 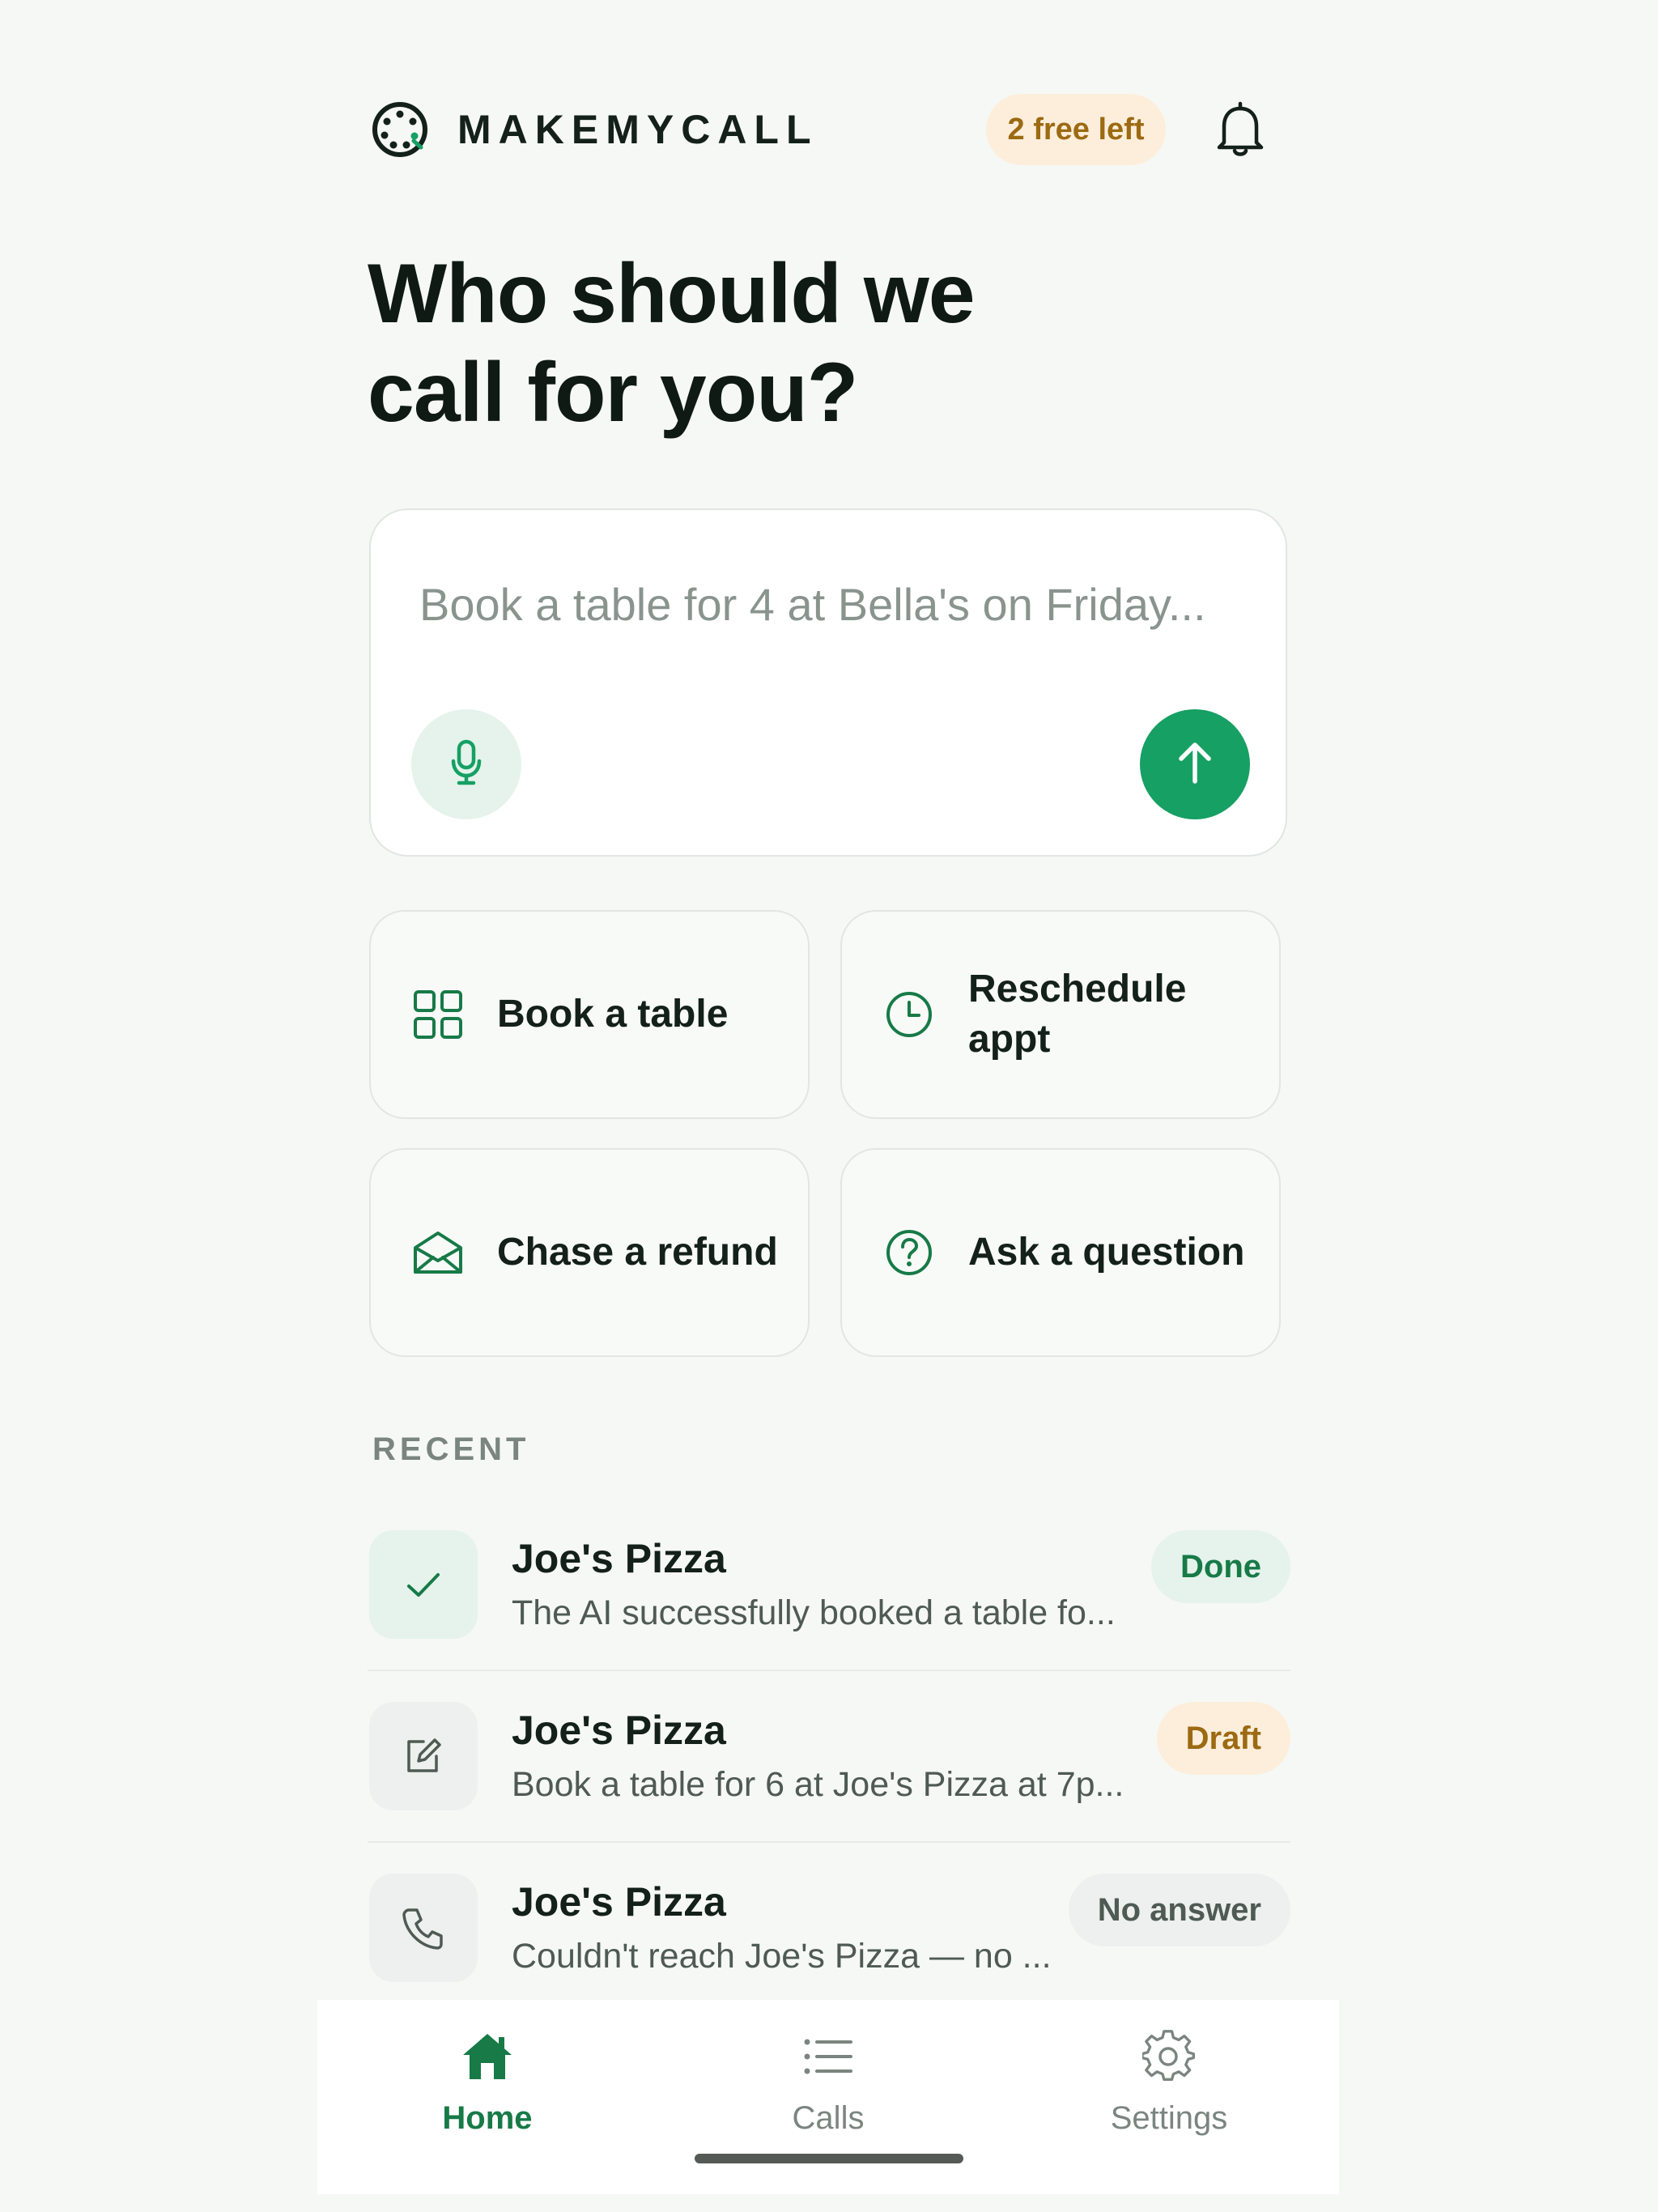 I want to click on quick-action-label: Reschedule appt, so click(x=1077, y=1015).